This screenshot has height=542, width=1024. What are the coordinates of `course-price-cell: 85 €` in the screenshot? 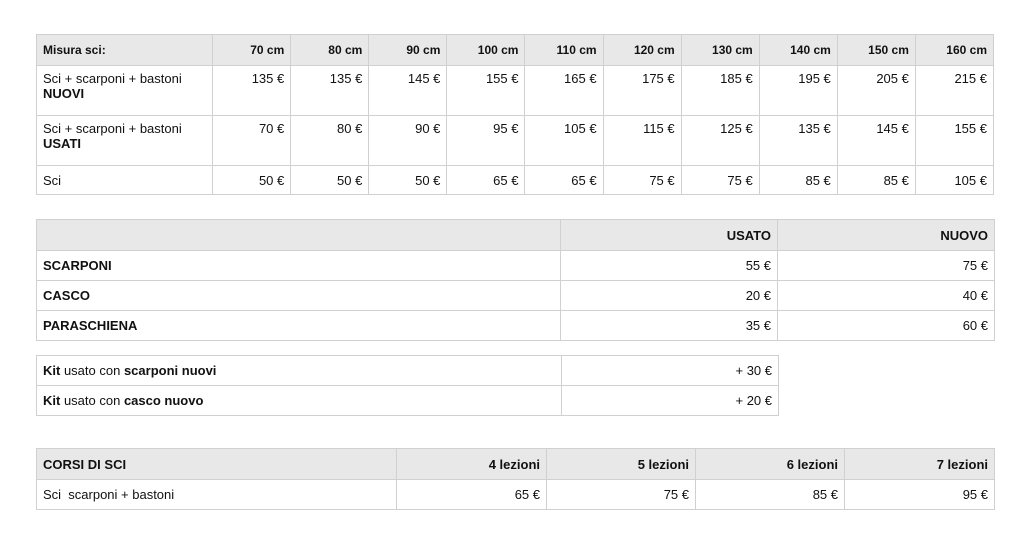 It's located at (770, 494).